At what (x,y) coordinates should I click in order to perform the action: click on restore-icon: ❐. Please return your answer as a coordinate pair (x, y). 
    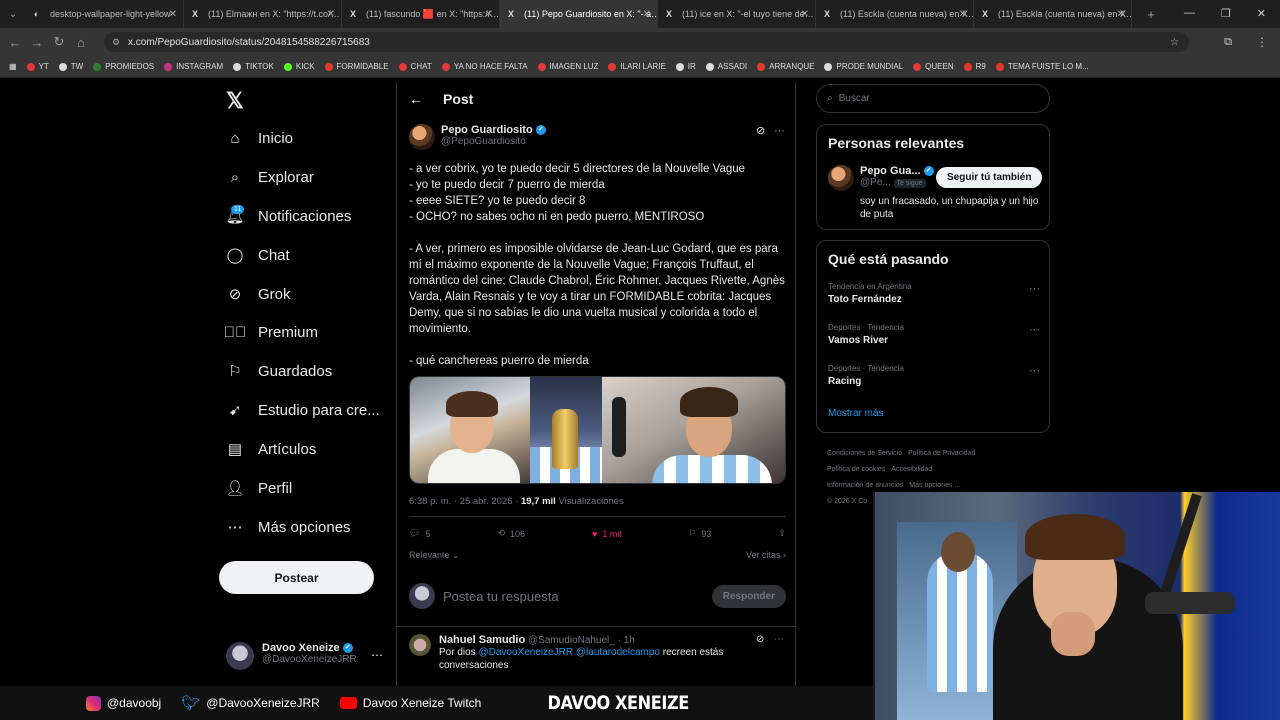
    Looking at the image, I should click on (1226, 13).